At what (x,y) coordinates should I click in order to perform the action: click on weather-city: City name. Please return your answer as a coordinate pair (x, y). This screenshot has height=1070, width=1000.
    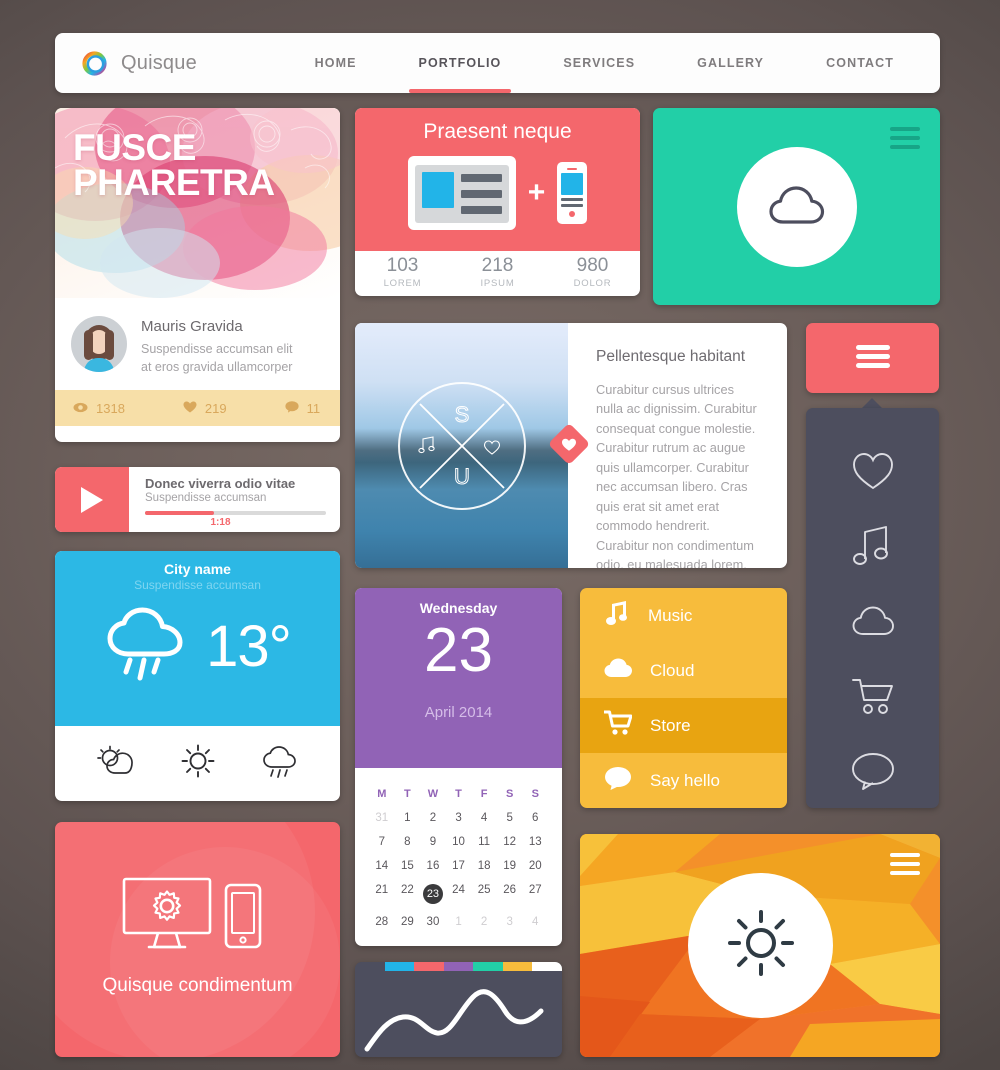
    Looking at the image, I should click on (197, 569).